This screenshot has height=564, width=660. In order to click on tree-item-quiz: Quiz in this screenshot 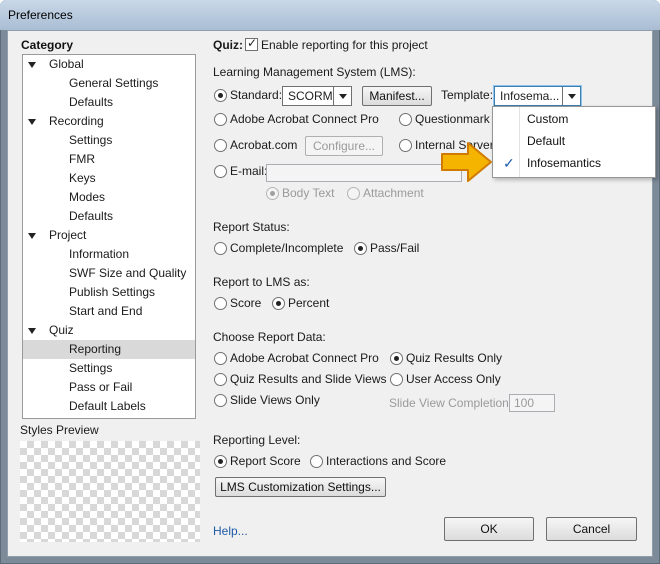, I will do `click(109, 330)`.